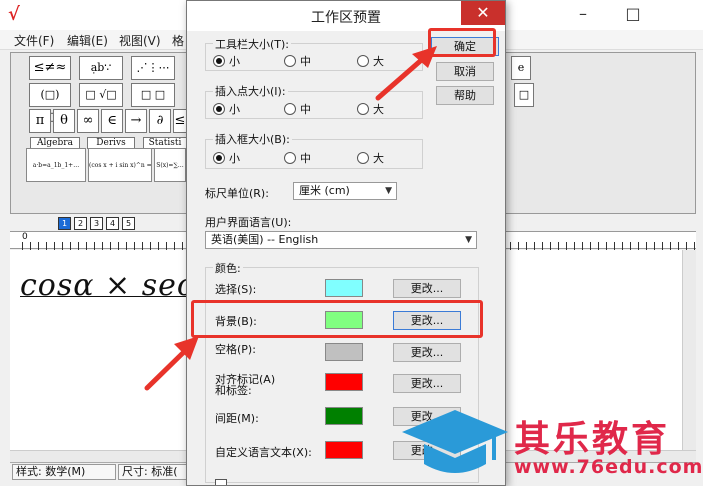  What do you see at coordinates (107, 285) in the screenshot?
I see `formula-text: cosα × sec` at bounding box center [107, 285].